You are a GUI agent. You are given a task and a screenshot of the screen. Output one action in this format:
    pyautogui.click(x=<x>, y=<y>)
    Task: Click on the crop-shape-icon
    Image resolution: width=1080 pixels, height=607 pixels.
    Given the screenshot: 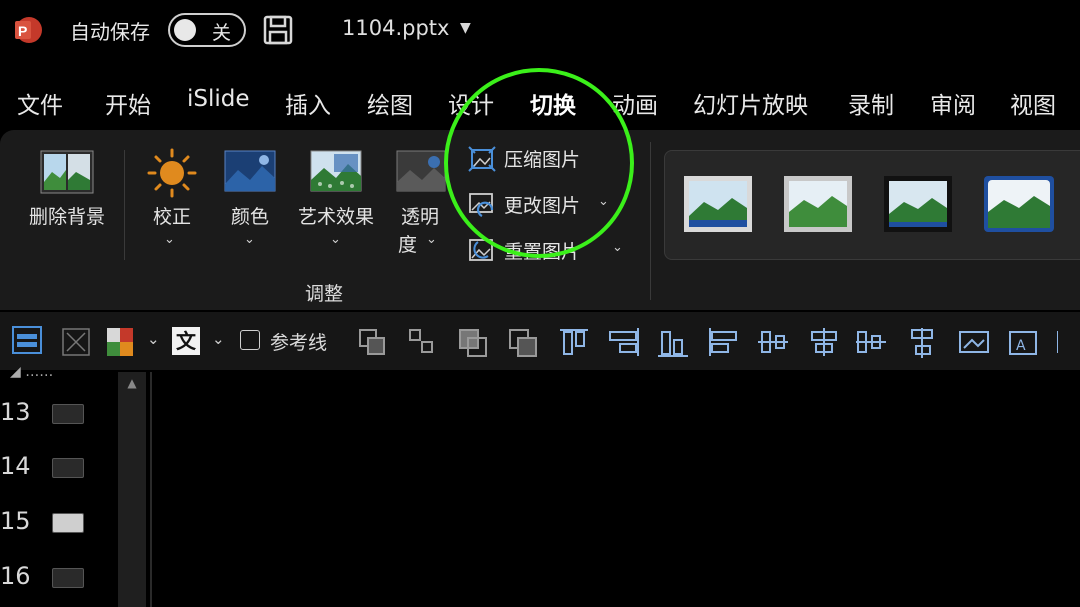 What is the action you would take?
    pyautogui.click(x=76, y=342)
    